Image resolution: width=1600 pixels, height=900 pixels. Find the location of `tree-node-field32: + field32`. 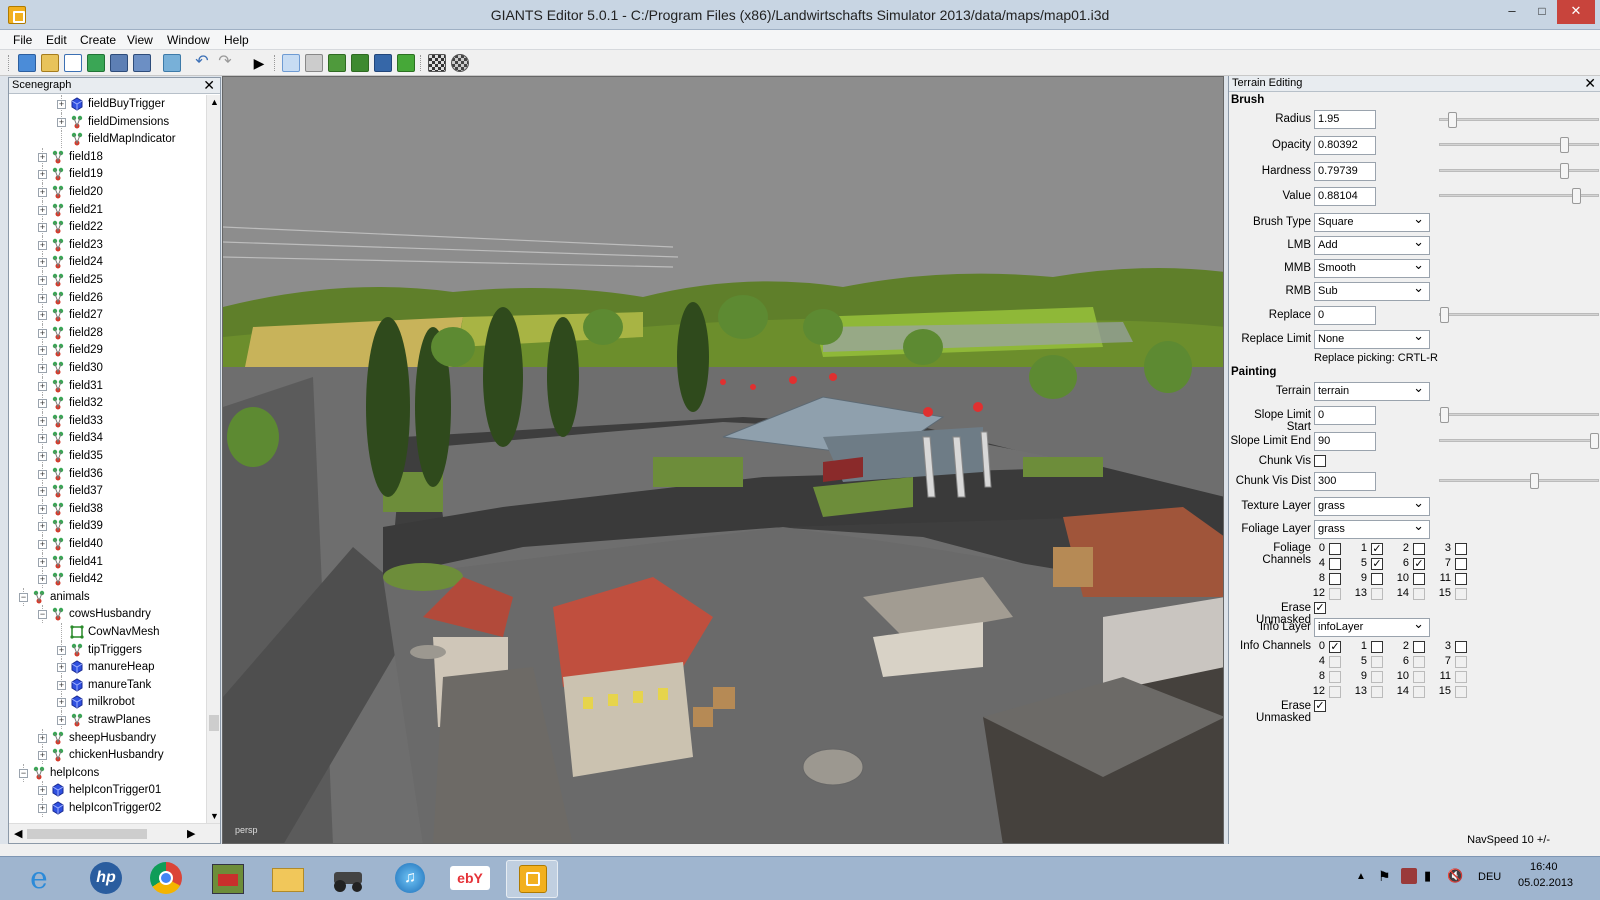

tree-node-field32: + field32 is located at coordinates (108, 403).